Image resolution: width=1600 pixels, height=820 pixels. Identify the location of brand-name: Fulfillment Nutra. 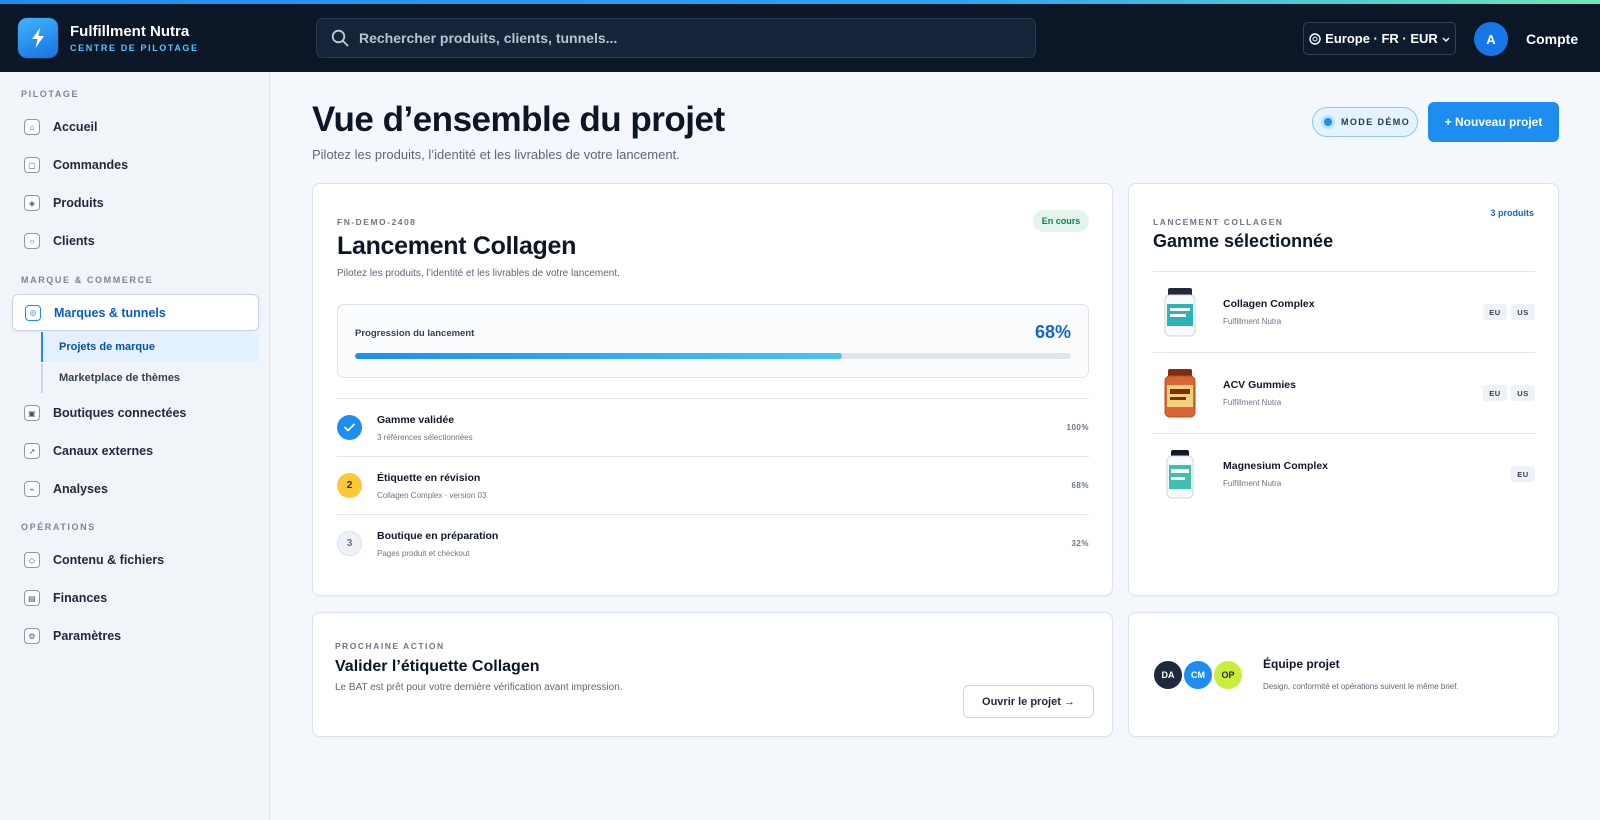
(130, 31).